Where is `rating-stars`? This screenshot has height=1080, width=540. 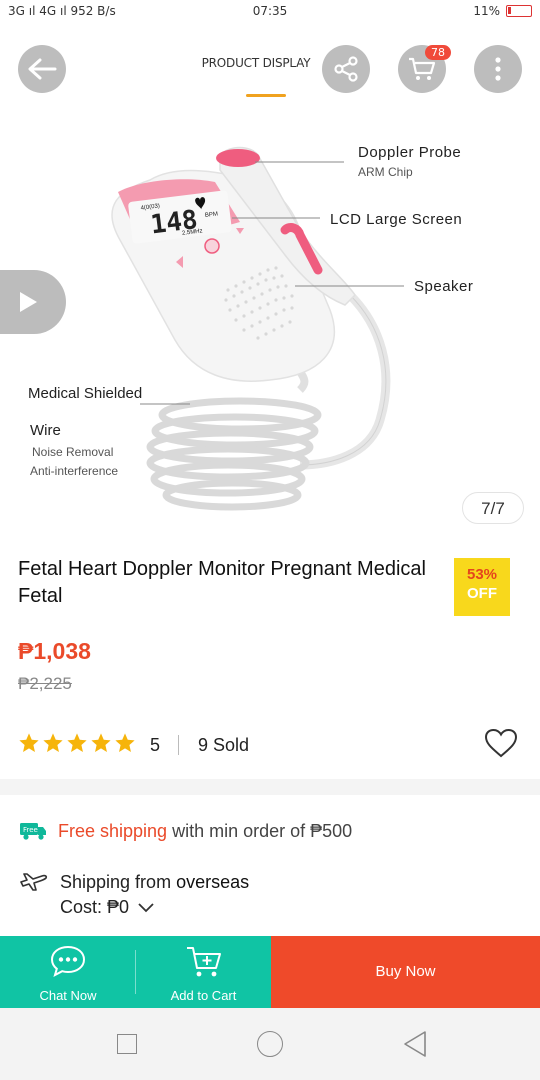
rating-stars is located at coordinates (77, 743).